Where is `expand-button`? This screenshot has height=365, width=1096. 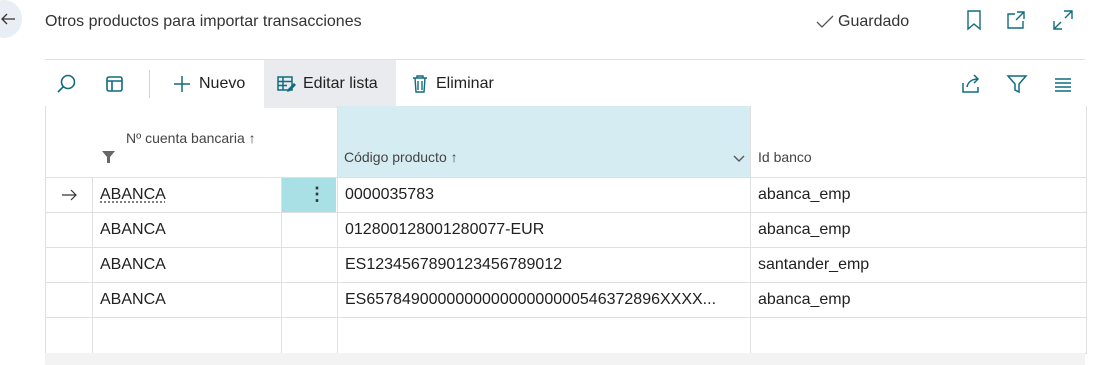
expand-button is located at coordinates (1063, 20).